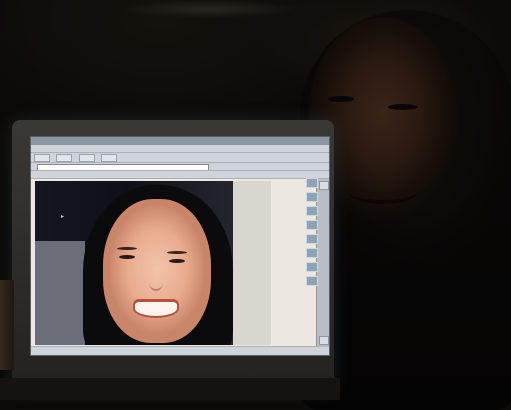 Image resolution: width=511 pixels, height=410 pixels. Describe the element at coordinates (156, 308) in the screenshot. I see `photo-smile` at that location.